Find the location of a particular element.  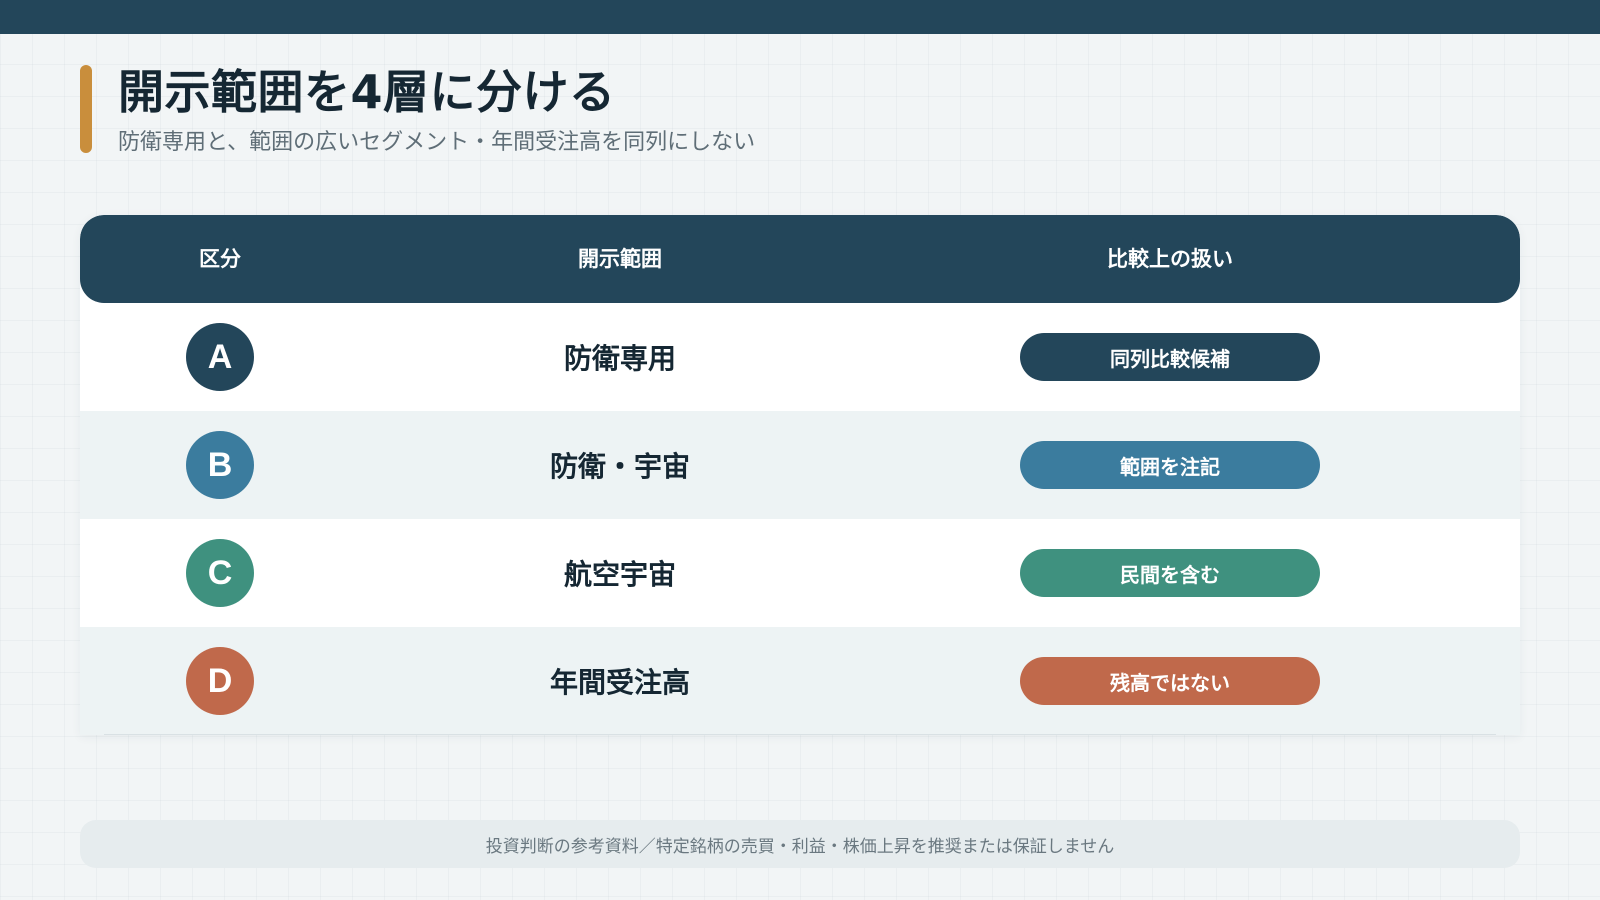

page-subtitle: 防衛専用と、範囲の広いセグメント・年間受注高を同列にしない is located at coordinates (437, 142).